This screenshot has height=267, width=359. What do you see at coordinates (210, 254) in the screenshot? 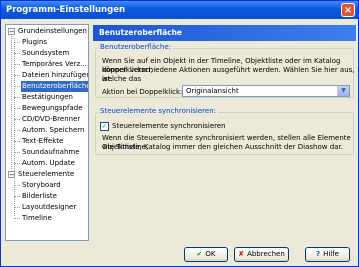
I see `ok-button-label: OK` at bounding box center [210, 254].